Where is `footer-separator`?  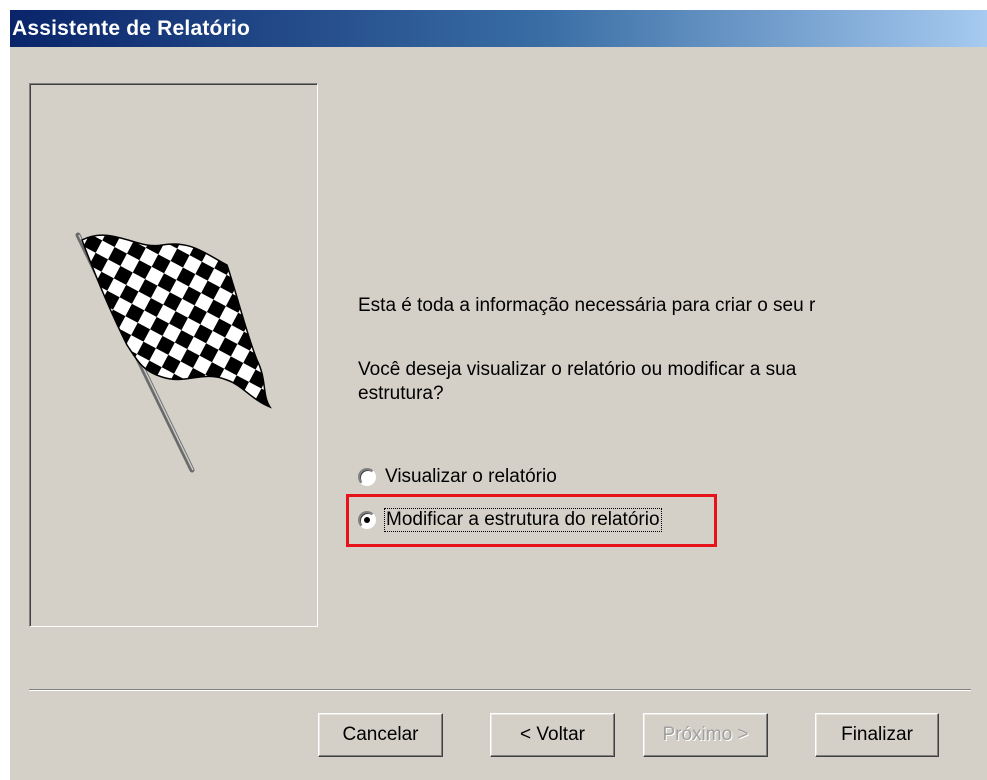 footer-separator is located at coordinates (500, 690).